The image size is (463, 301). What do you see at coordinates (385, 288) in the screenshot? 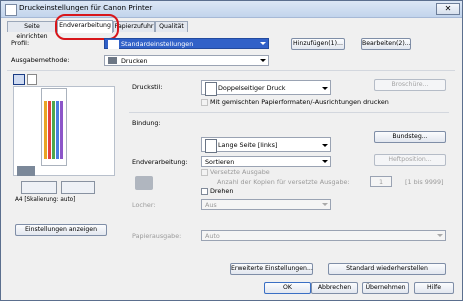
I see `apply-button: Übernehmen` at bounding box center [385, 288].